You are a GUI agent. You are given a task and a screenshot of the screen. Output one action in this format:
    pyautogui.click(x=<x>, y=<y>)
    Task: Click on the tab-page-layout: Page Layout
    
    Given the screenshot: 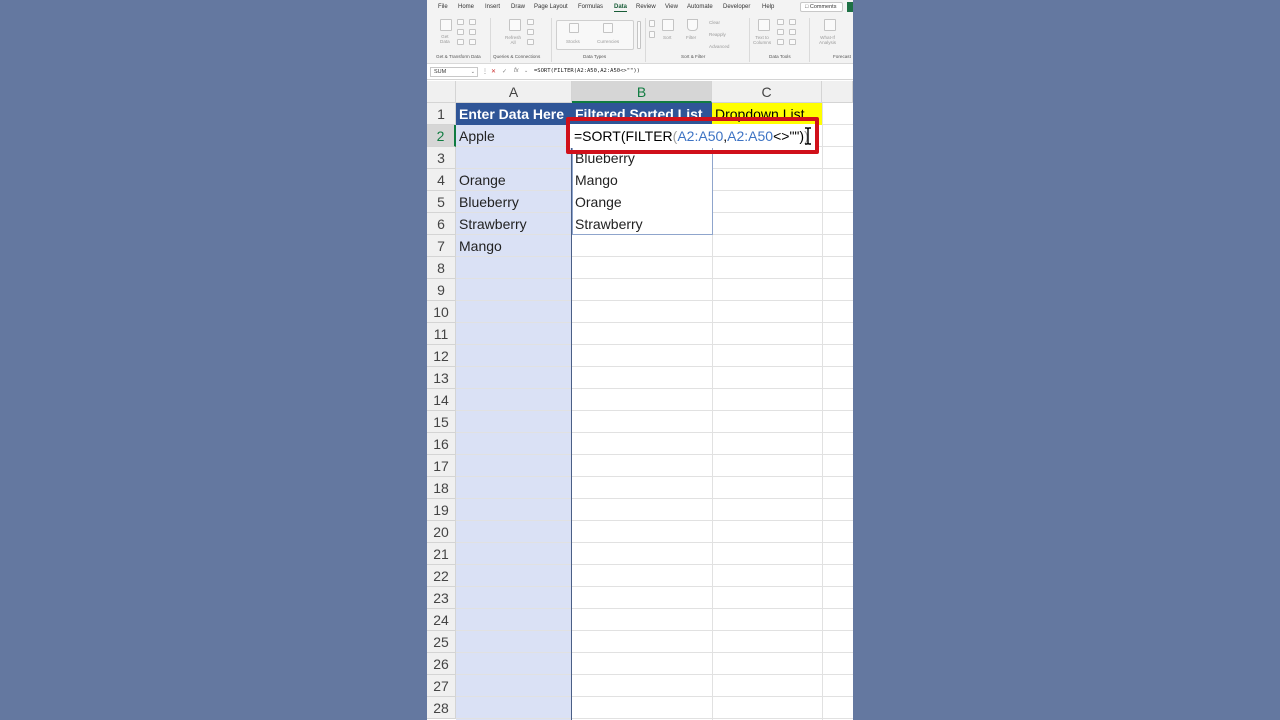 What is the action you would take?
    pyautogui.click(x=551, y=7)
    